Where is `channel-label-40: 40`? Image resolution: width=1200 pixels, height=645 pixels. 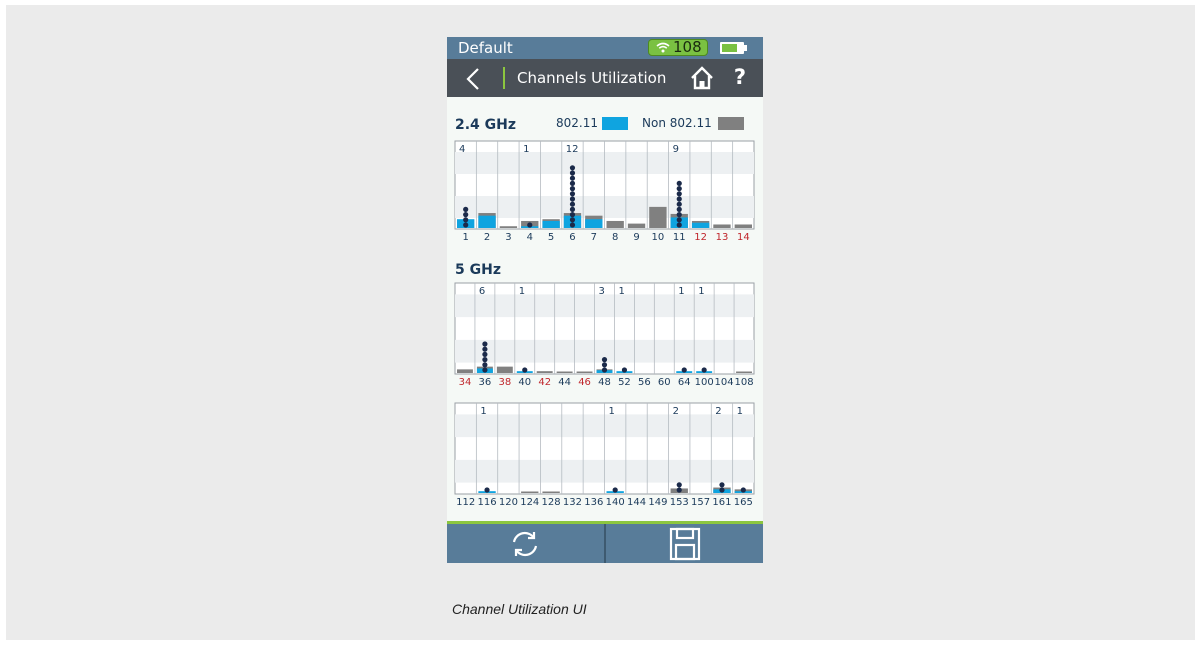
channel-label-40: 40 is located at coordinates (524, 382).